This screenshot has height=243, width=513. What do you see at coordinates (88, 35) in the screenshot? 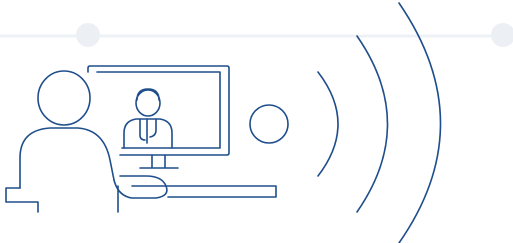
I see `progress-dot-left` at bounding box center [88, 35].